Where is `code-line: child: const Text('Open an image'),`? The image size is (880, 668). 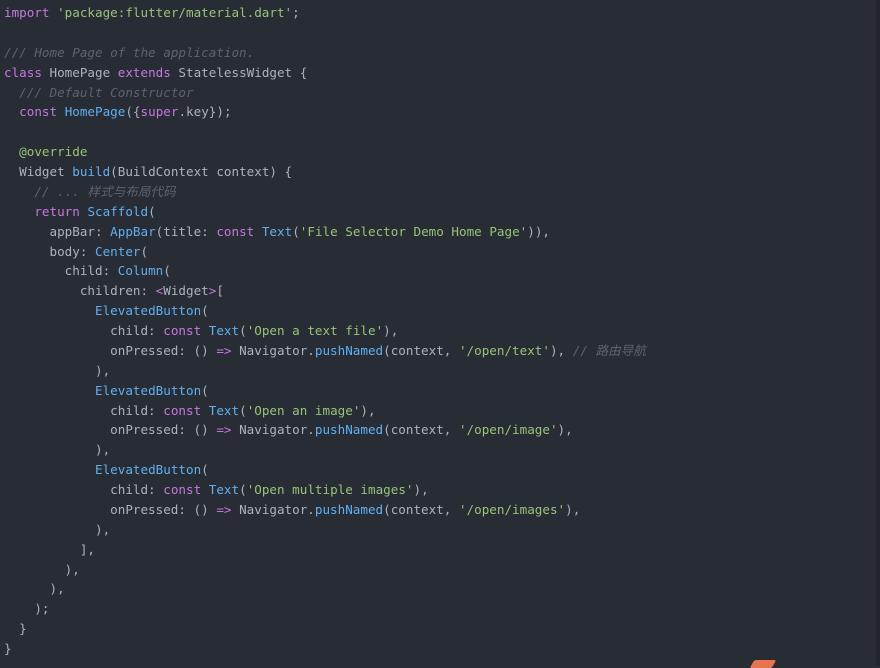 code-line: child: const Text('Open an image'), is located at coordinates (325, 411).